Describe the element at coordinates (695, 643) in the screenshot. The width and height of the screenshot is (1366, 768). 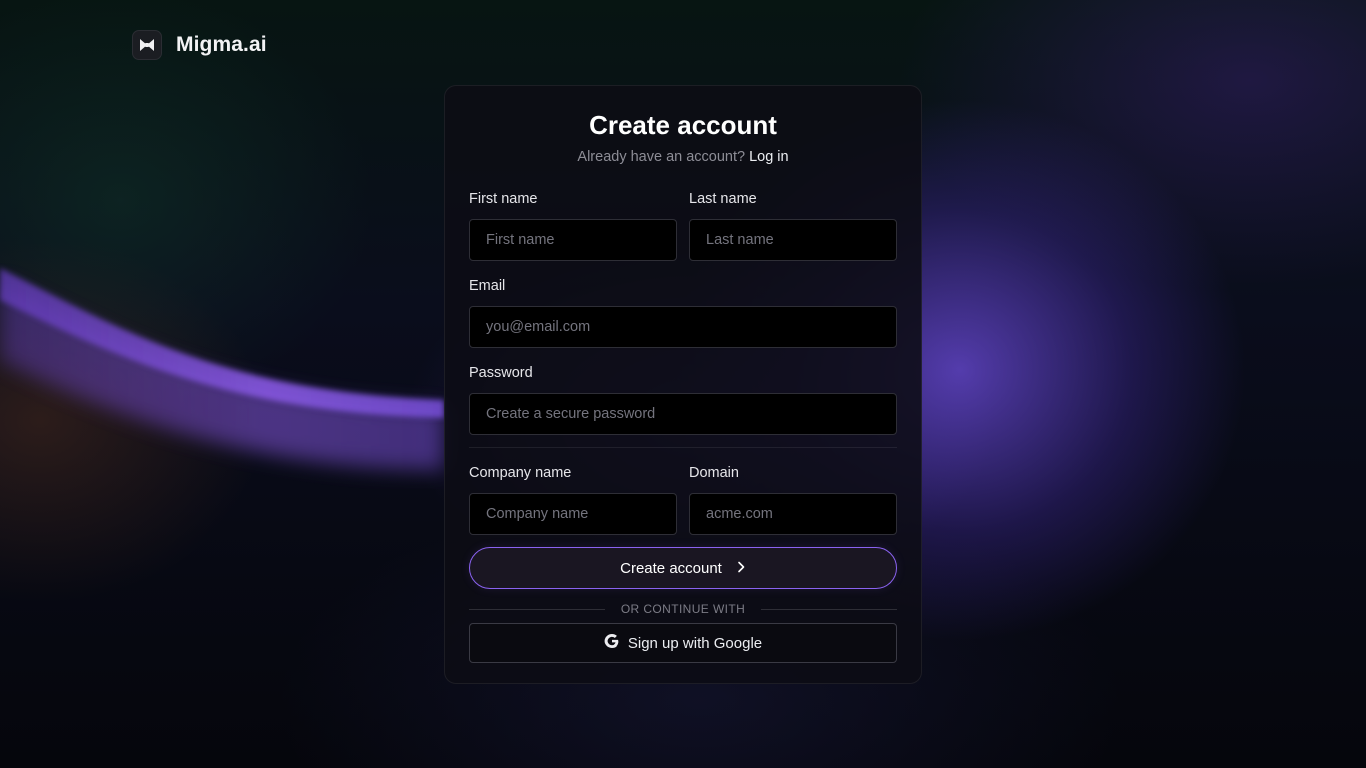
I see `google-signup-label: Sign up with Google` at that location.